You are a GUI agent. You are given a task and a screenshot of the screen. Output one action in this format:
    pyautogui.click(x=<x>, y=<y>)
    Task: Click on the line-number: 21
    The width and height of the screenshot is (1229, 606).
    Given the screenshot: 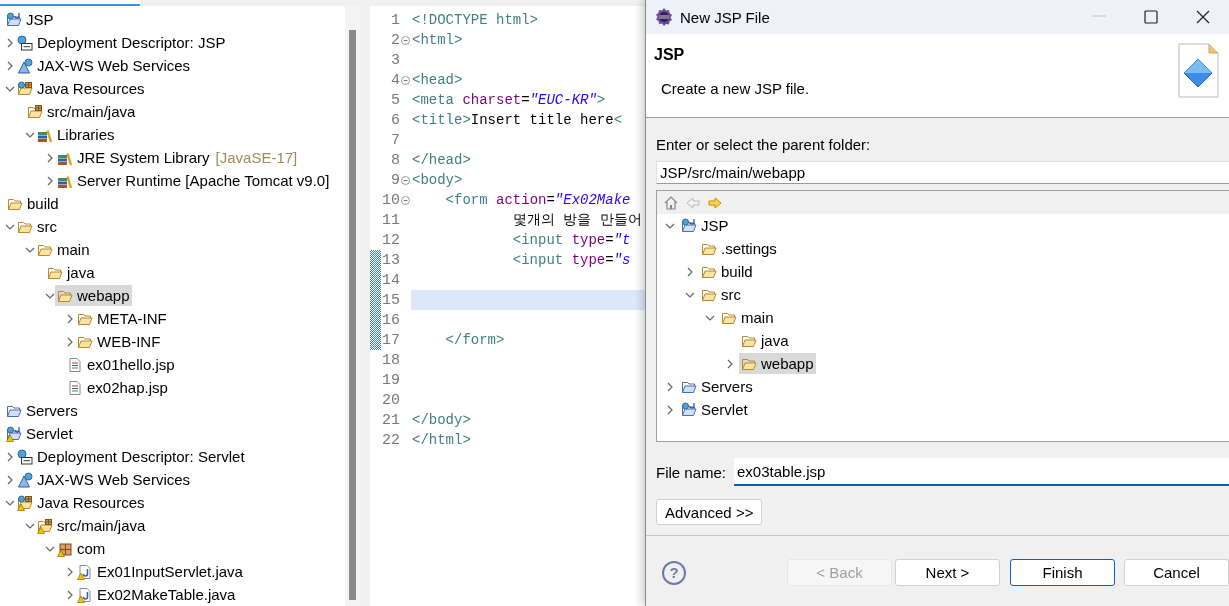 What is the action you would take?
    pyautogui.click(x=390, y=420)
    